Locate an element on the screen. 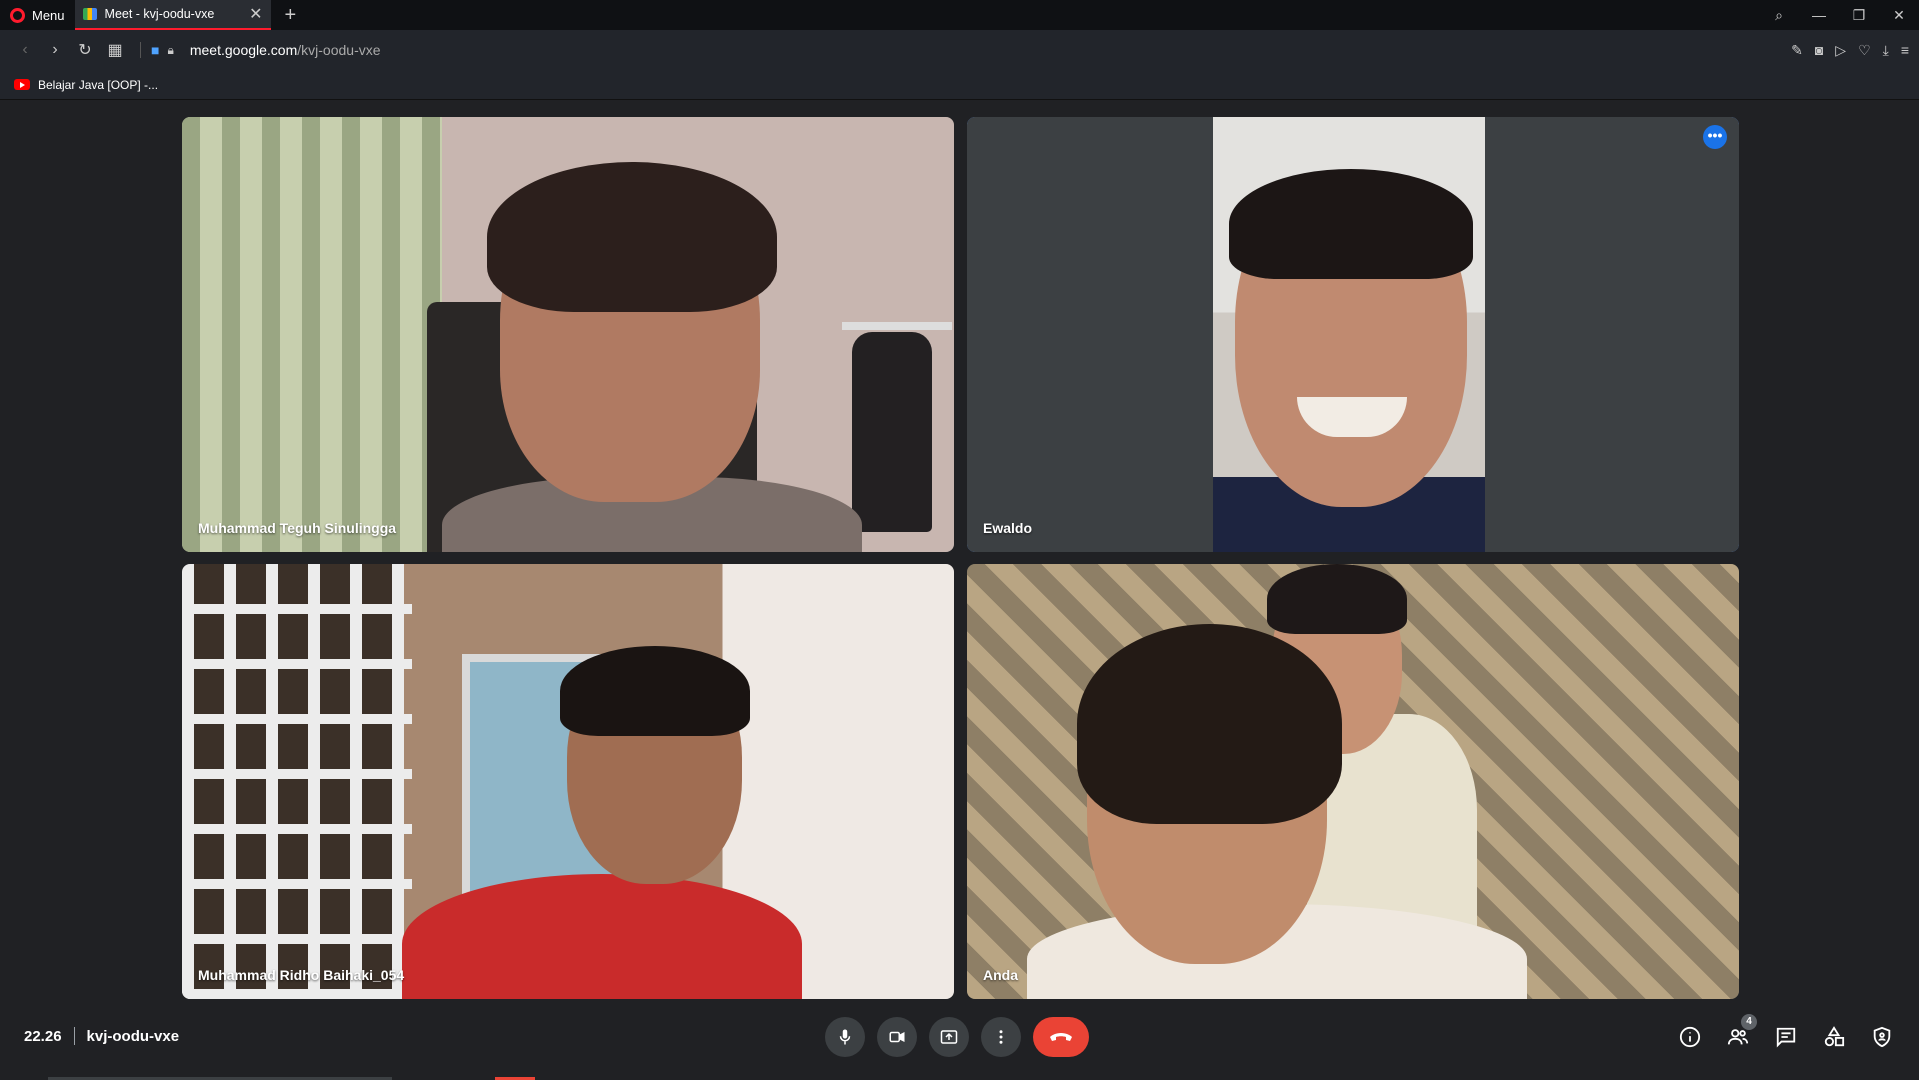 Image resolution: width=1919 pixels, height=1080 pixels. activities-button is located at coordinates (1834, 1037).